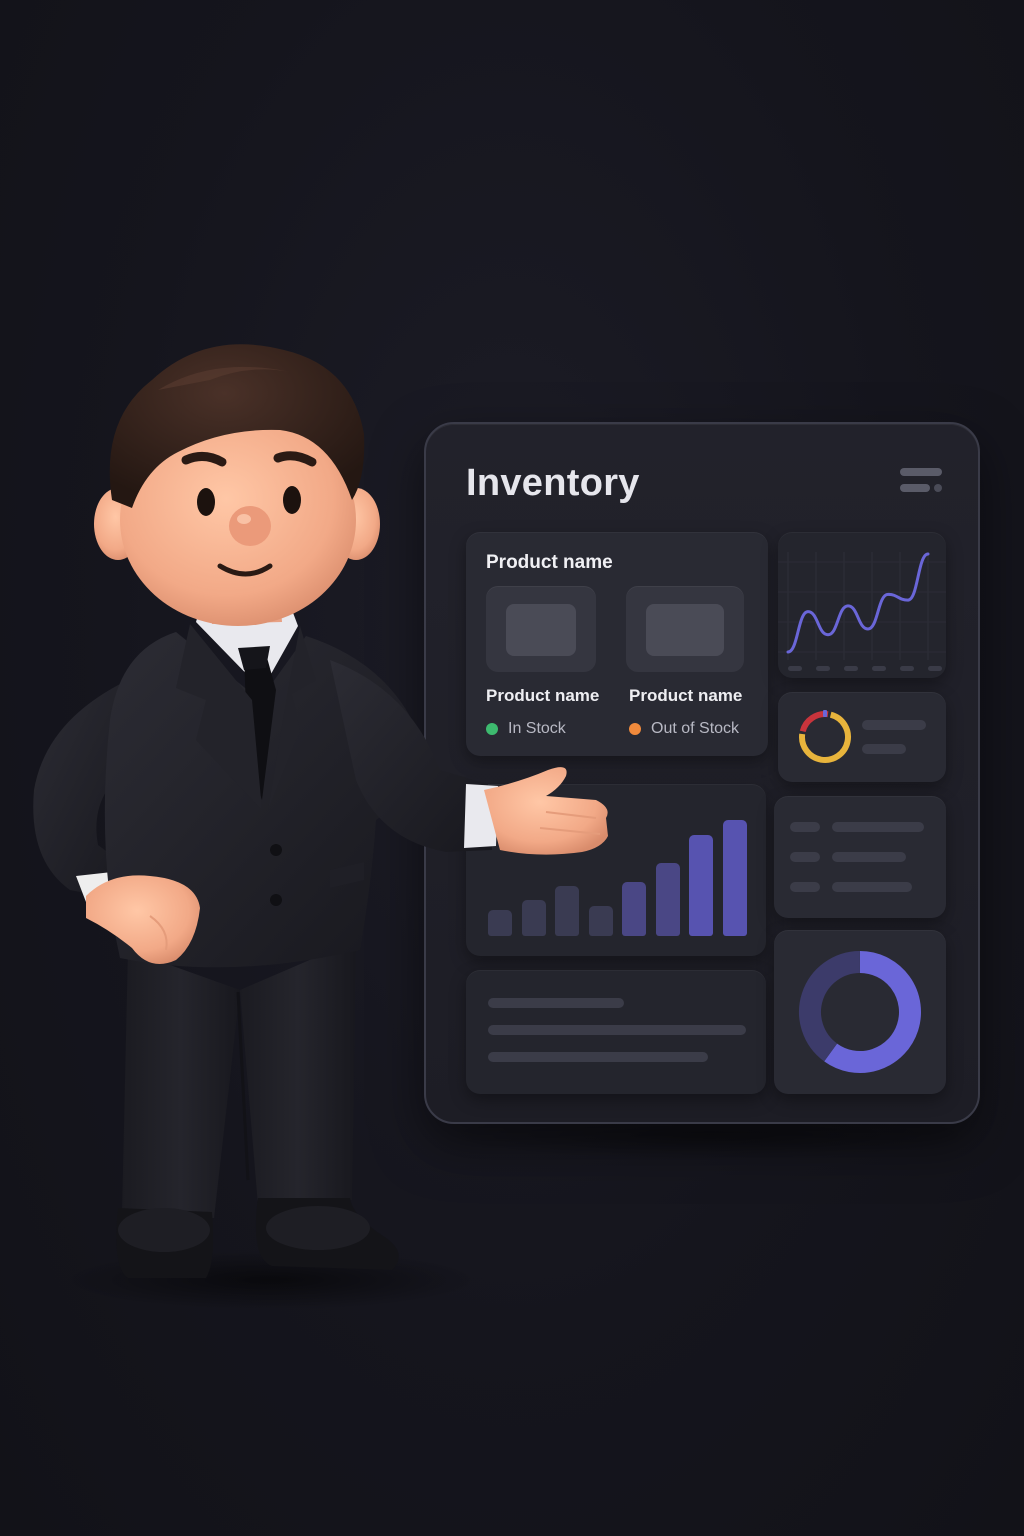 This screenshot has width=1024, height=1536. Describe the element at coordinates (862, 737) in the screenshot. I see `ring-chart-card` at that location.